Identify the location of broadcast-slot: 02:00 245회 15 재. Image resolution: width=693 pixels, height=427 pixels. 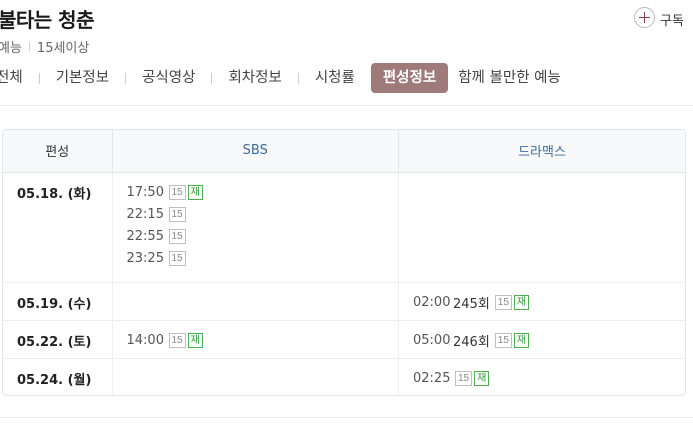
(549, 303).